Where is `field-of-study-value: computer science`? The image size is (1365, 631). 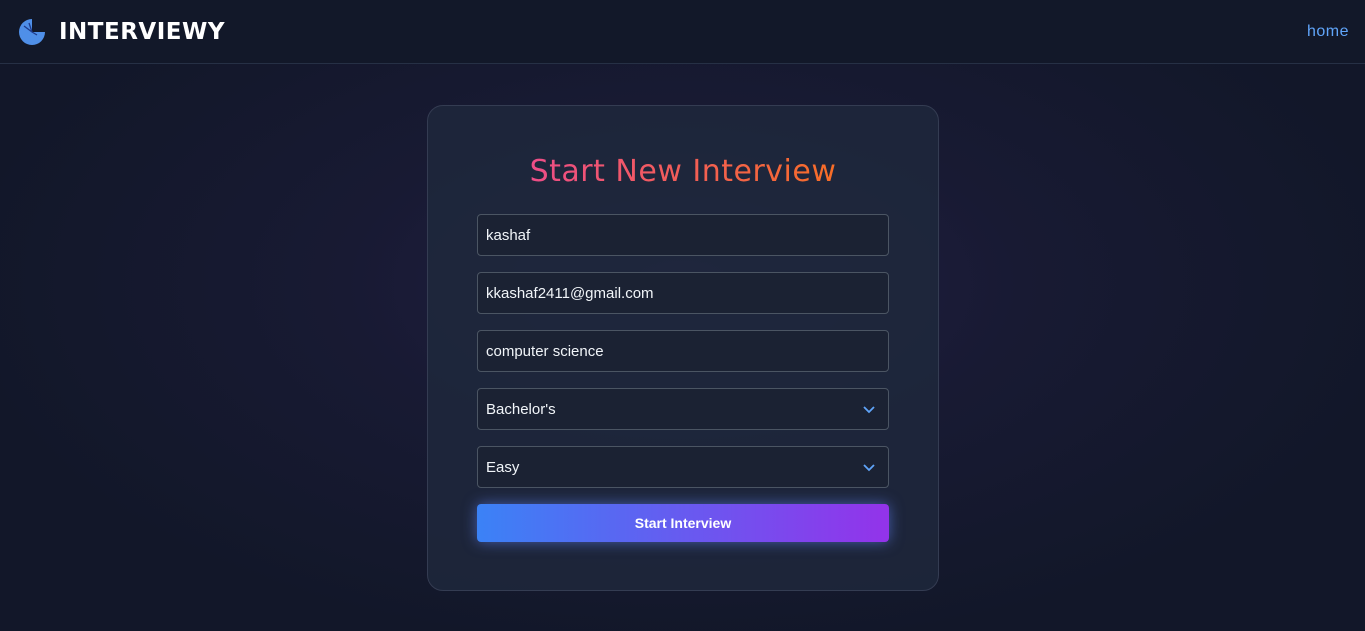 field-of-study-value: computer science is located at coordinates (545, 351).